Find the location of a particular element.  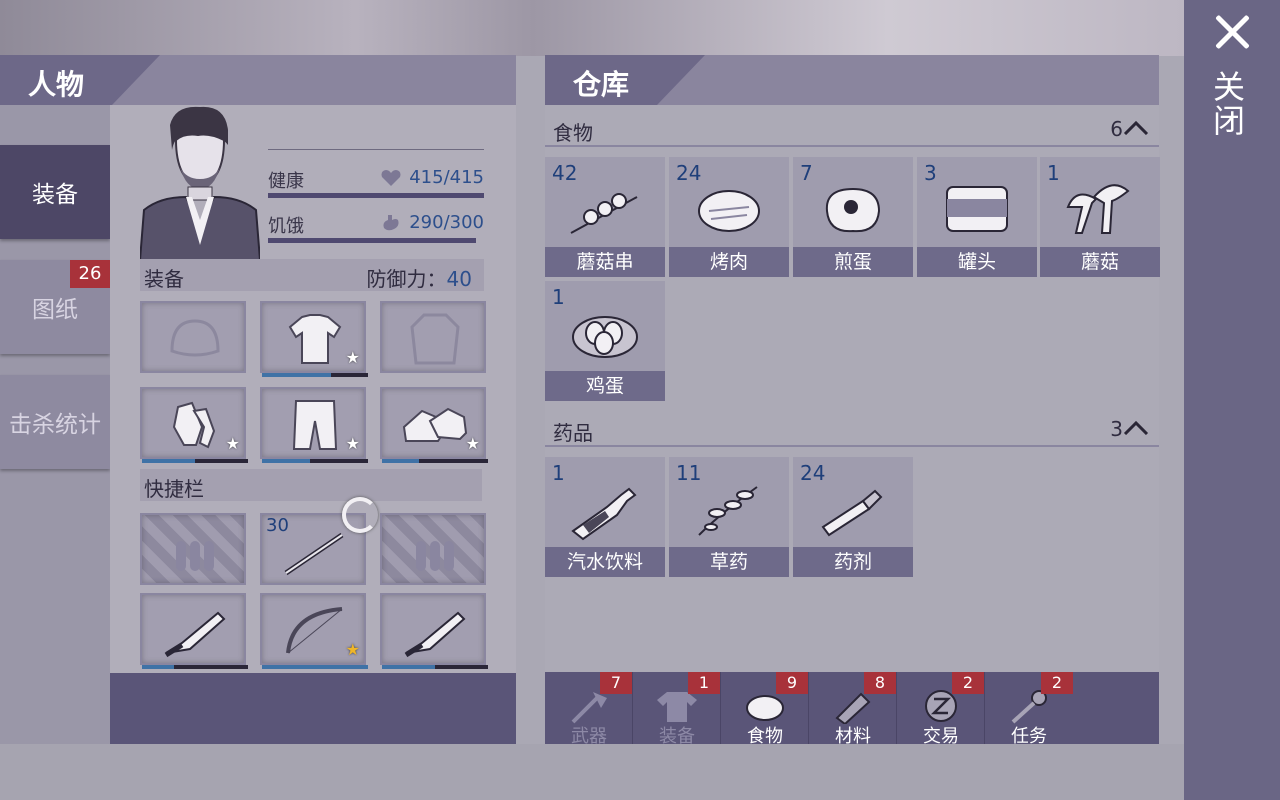

food-item: 1 蘑菇 is located at coordinates (1100, 217).